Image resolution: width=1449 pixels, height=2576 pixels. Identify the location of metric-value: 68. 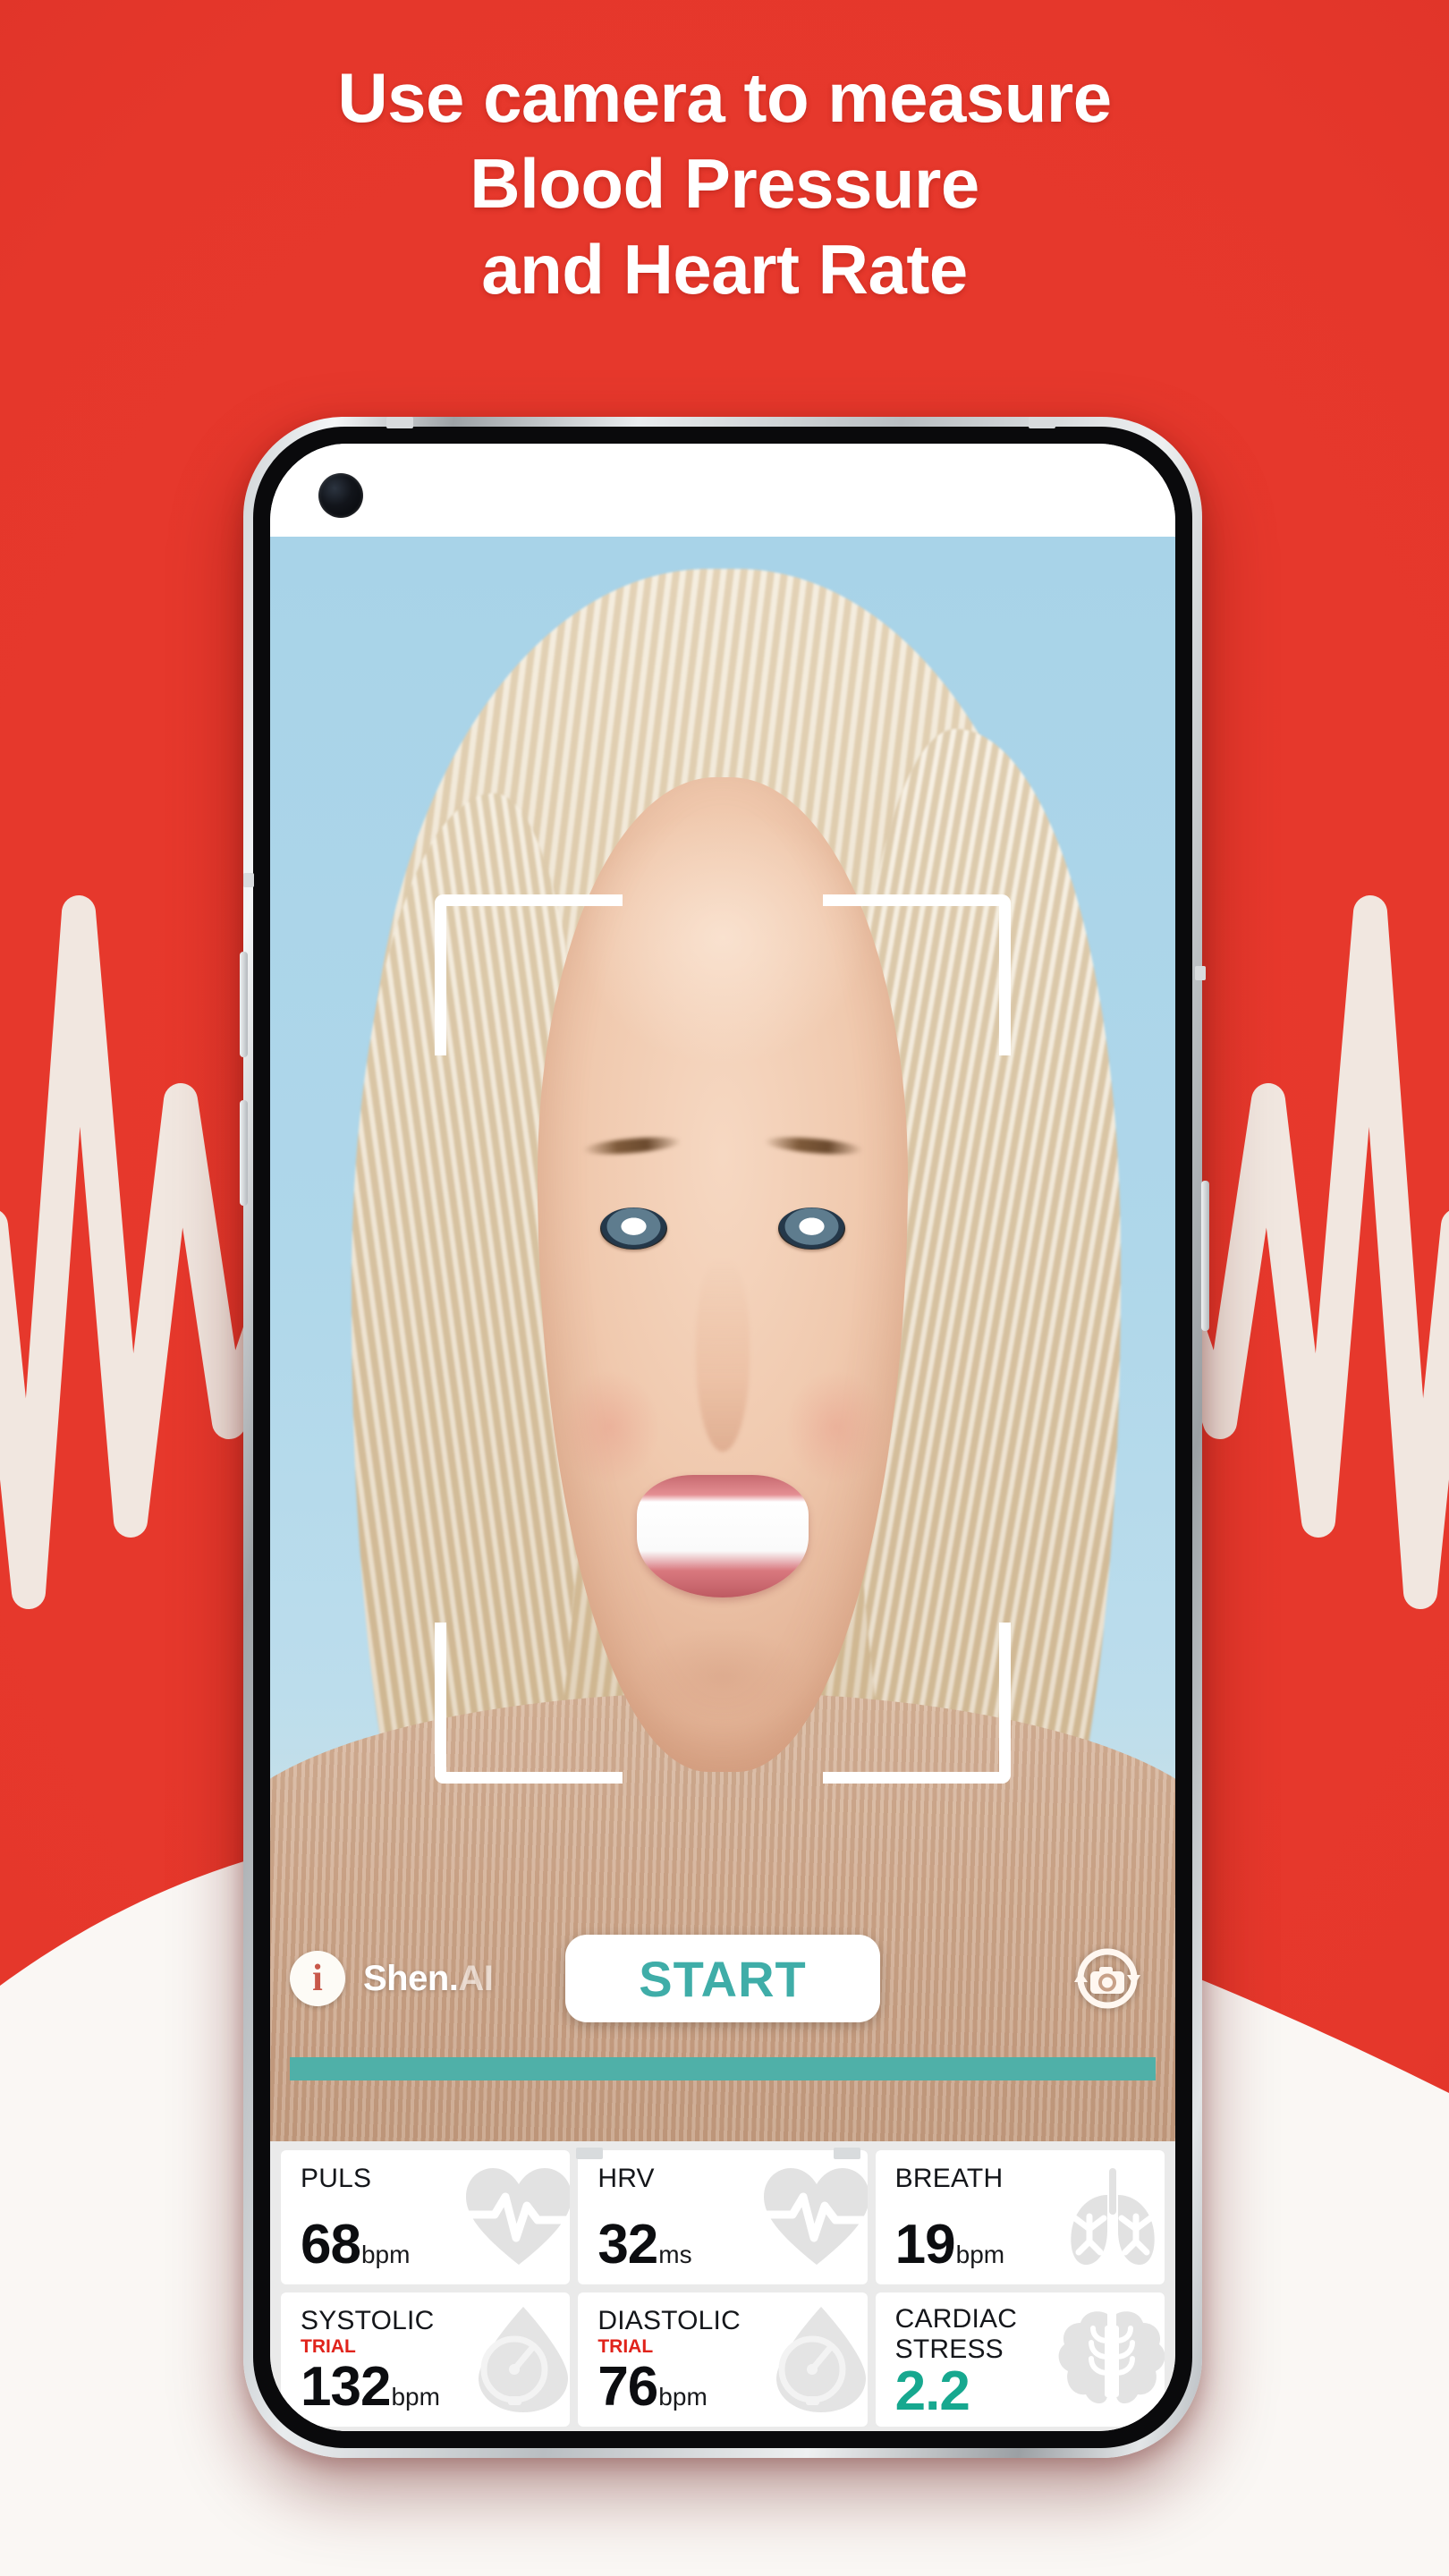
(331, 2244).